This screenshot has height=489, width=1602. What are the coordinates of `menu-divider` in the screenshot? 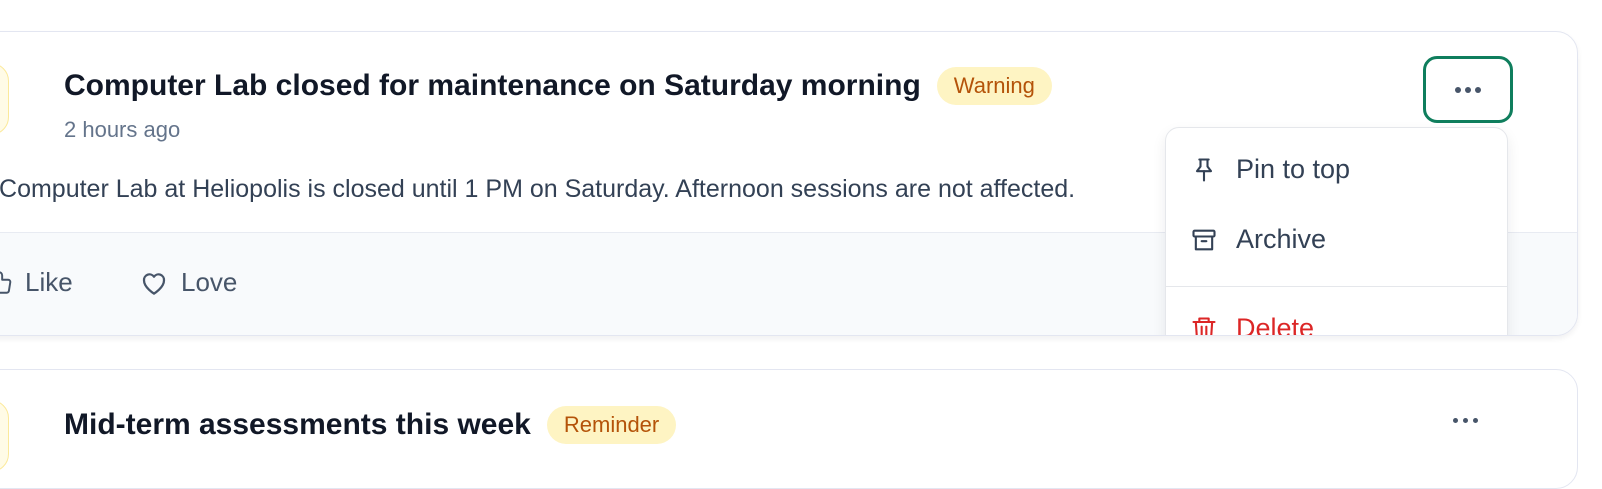 It's located at (1336, 286).